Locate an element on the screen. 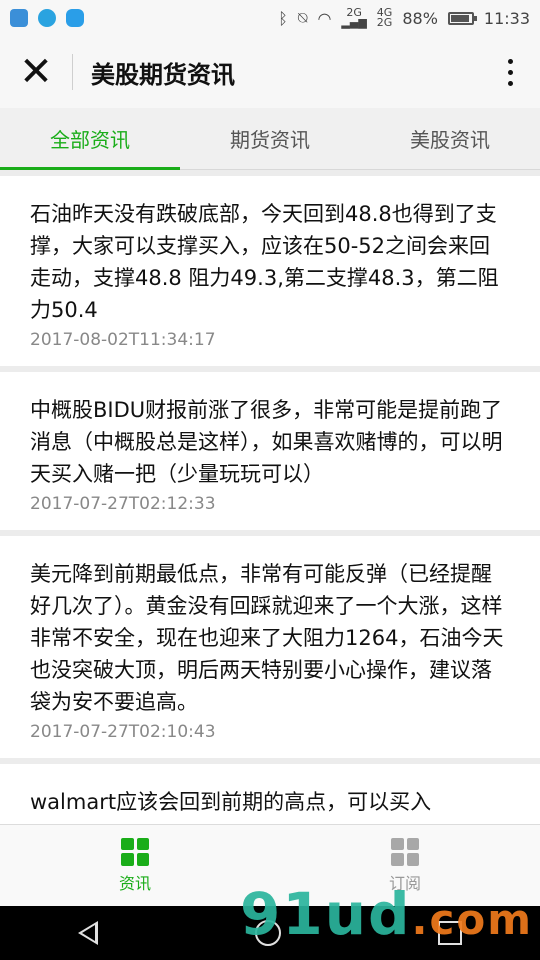  more-options-button is located at coordinates (510, 72).